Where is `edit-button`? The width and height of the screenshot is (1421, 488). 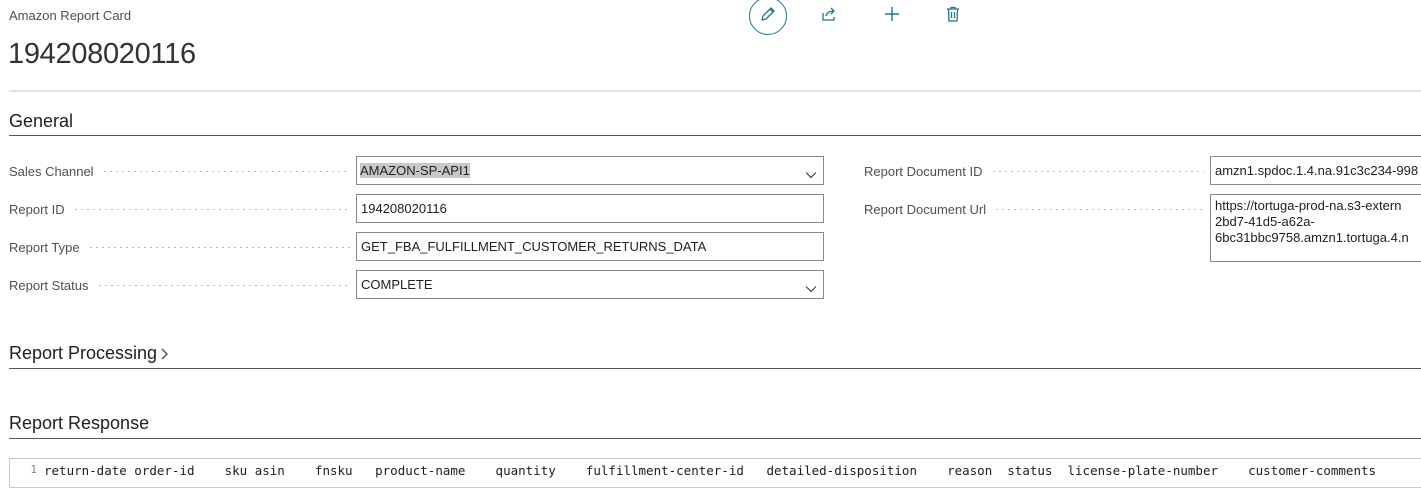
edit-button is located at coordinates (768, 17).